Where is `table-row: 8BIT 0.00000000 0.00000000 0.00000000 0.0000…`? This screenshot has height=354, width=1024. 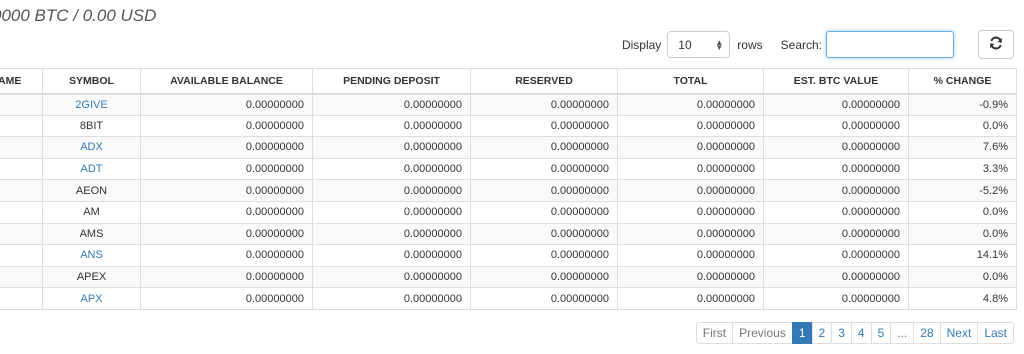 table-row: 8BIT 0.00000000 0.00000000 0.00000000 0.0000… is located at coordinates (508, 126).